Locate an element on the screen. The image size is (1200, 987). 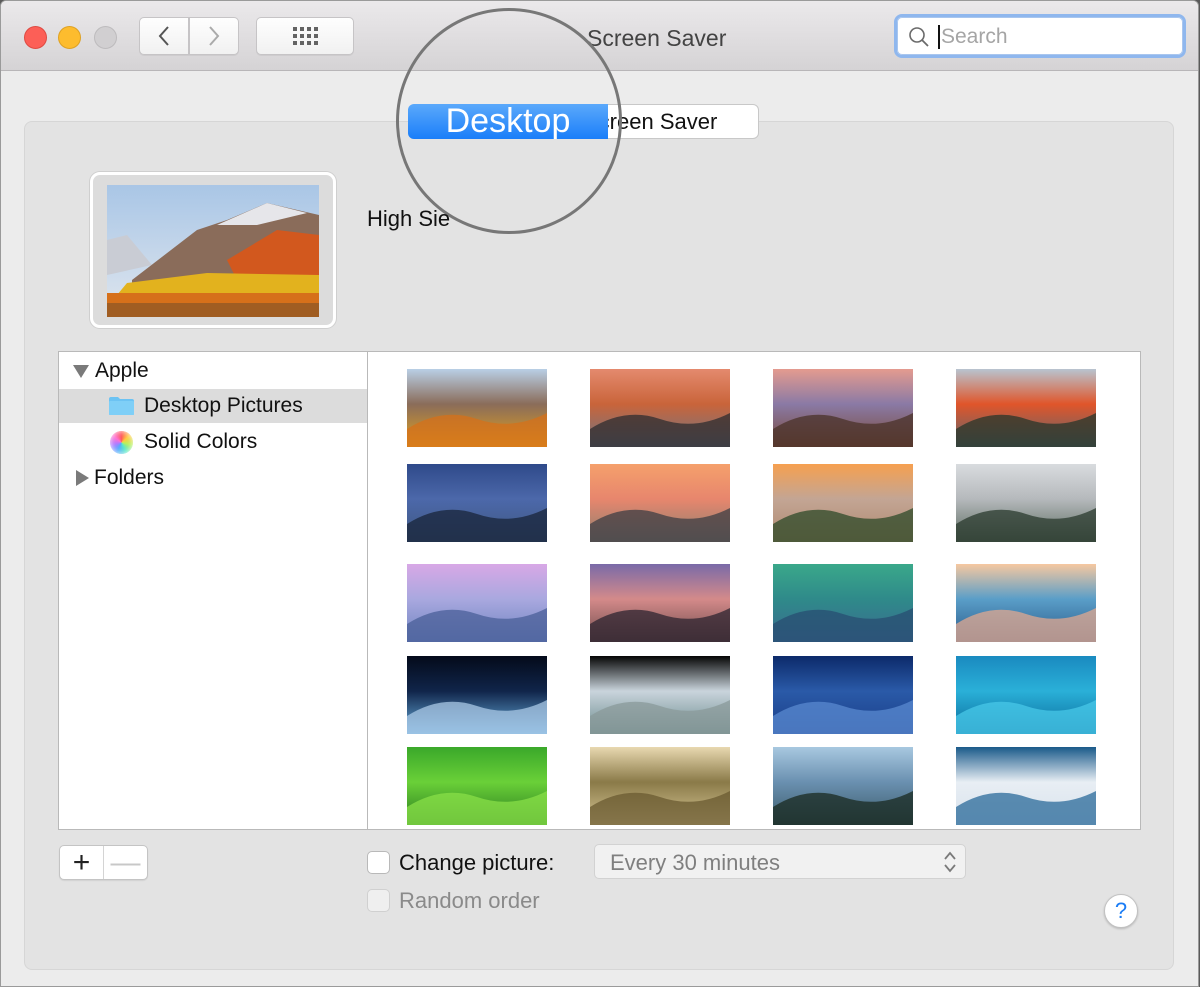
chevron-left-icon is located at coordinates (163, 36).